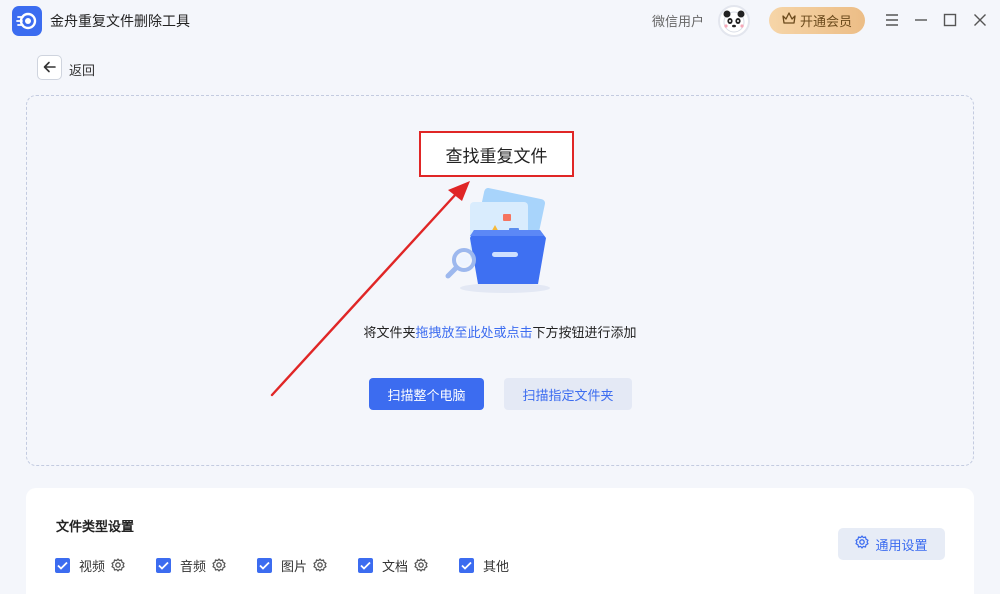 The height and width of the screenshot is (594, 1000). What do you see at coordinates (473, 333) in the screenshot?
I see `drop-link: 拖拽放至此处或点击` at bounding box center [473, 333].